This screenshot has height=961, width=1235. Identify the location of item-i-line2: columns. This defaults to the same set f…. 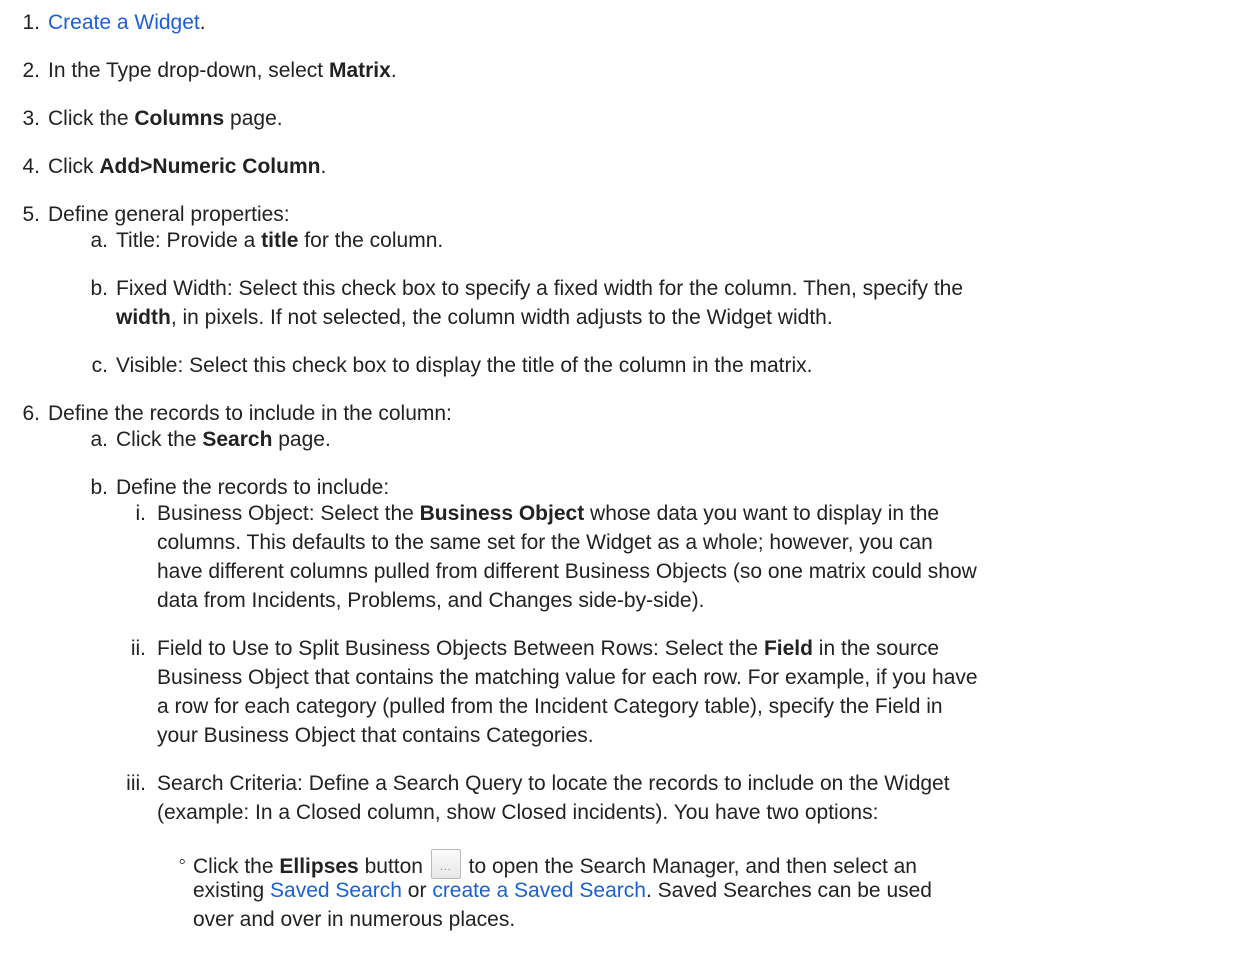
(545, 542).